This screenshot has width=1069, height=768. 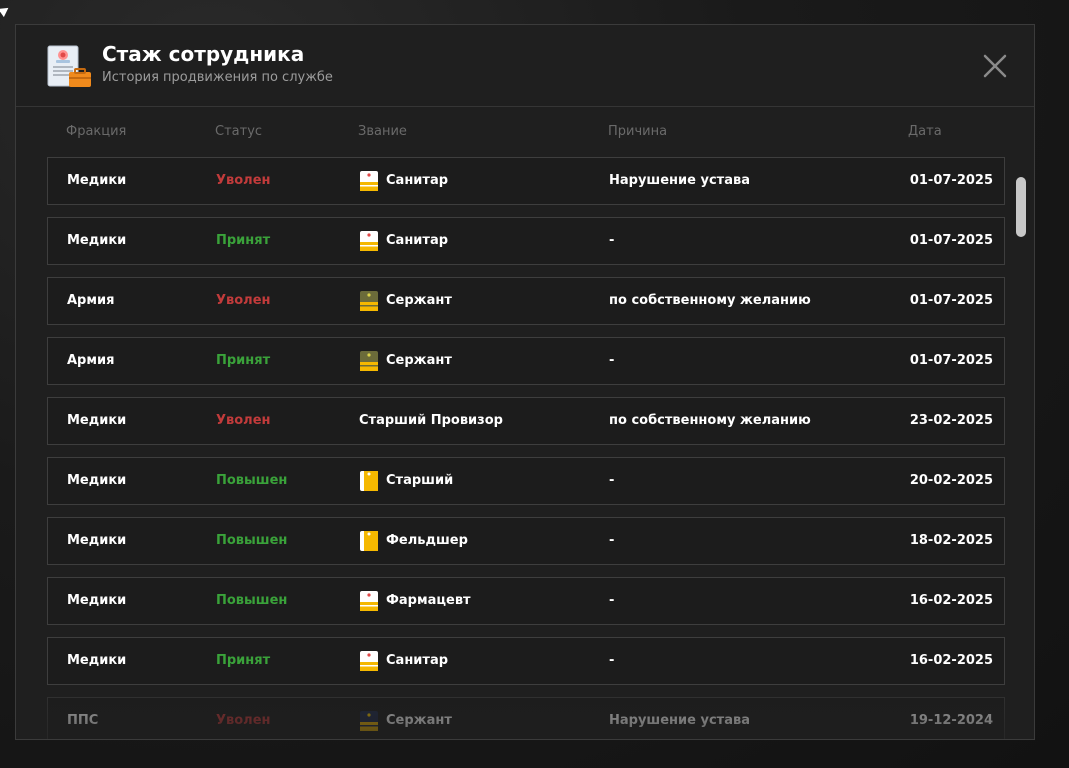 What do you see at coordinates (951, 480) in the screenshot?
I see `row-date: 20-02-2025` at bounding box center [951, 480].